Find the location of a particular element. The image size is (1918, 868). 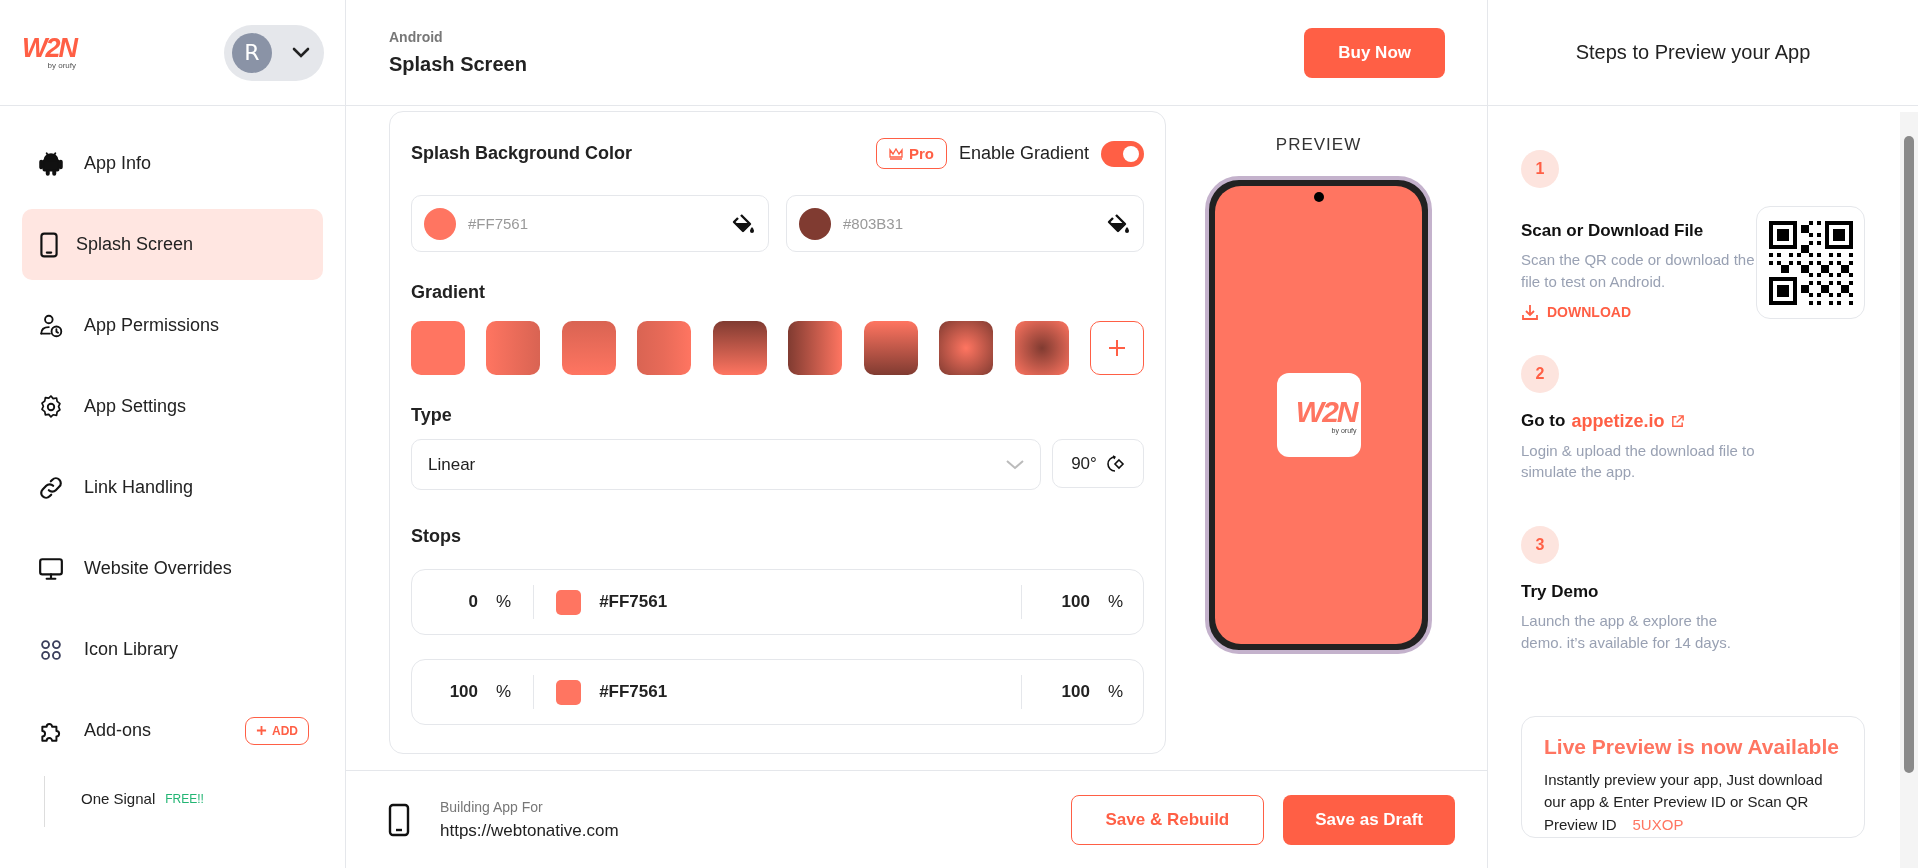

step-description: Scan the QR code or download the file to test on Android. is located at coordinates (1638, 271).